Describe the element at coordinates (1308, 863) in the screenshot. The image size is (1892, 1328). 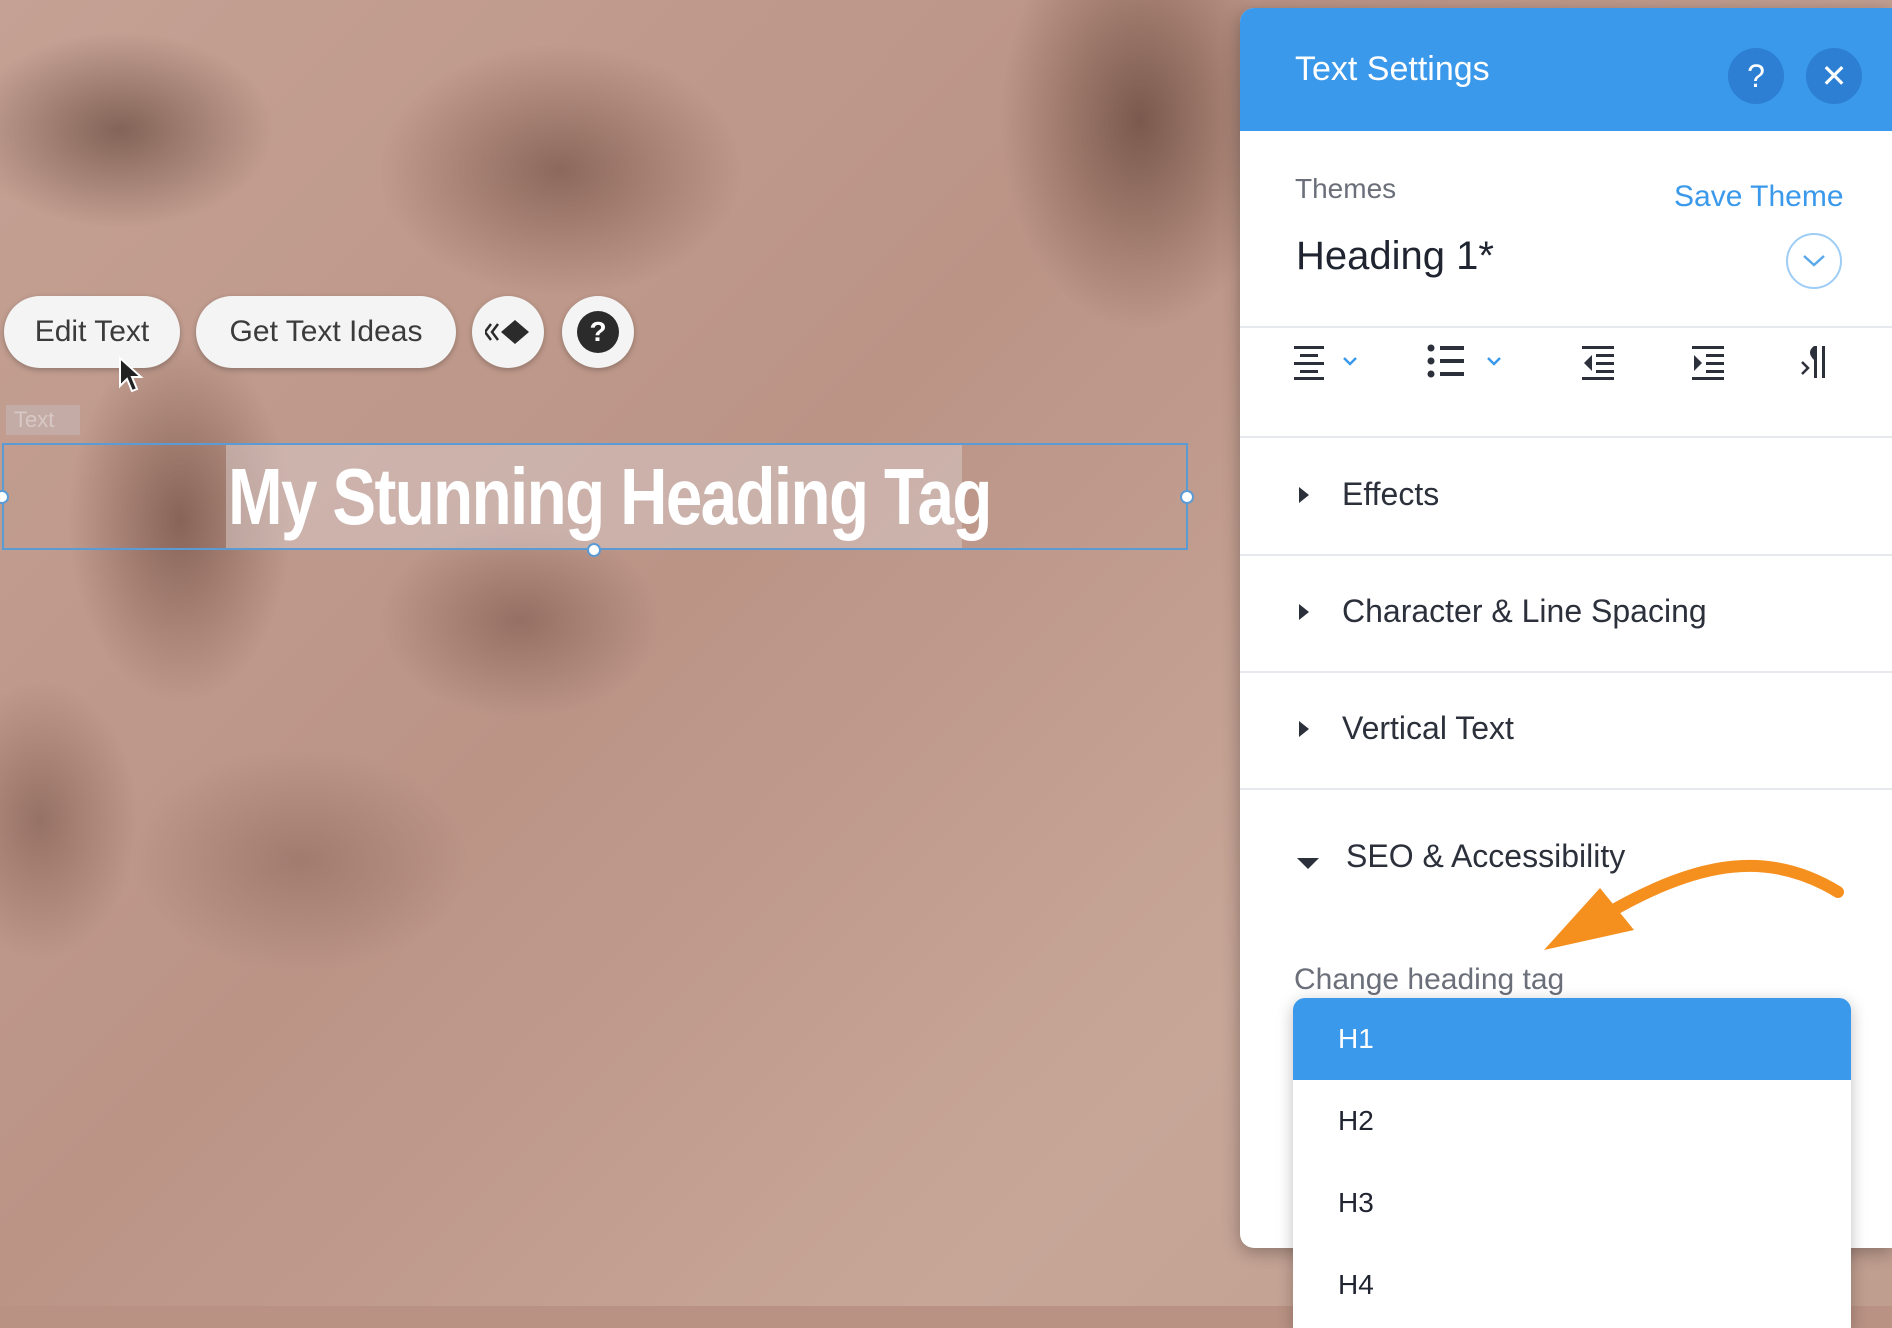
I see `caret-down-icon` at that location.